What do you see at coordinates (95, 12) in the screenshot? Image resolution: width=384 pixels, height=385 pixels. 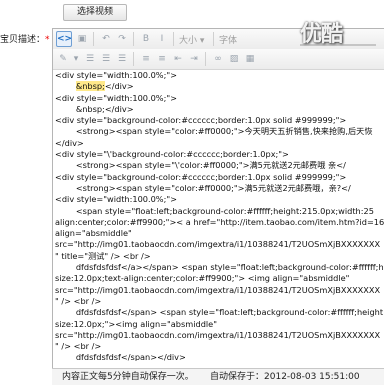 I see `select-video-button: 选择视频` at bounding box center [95, 12].